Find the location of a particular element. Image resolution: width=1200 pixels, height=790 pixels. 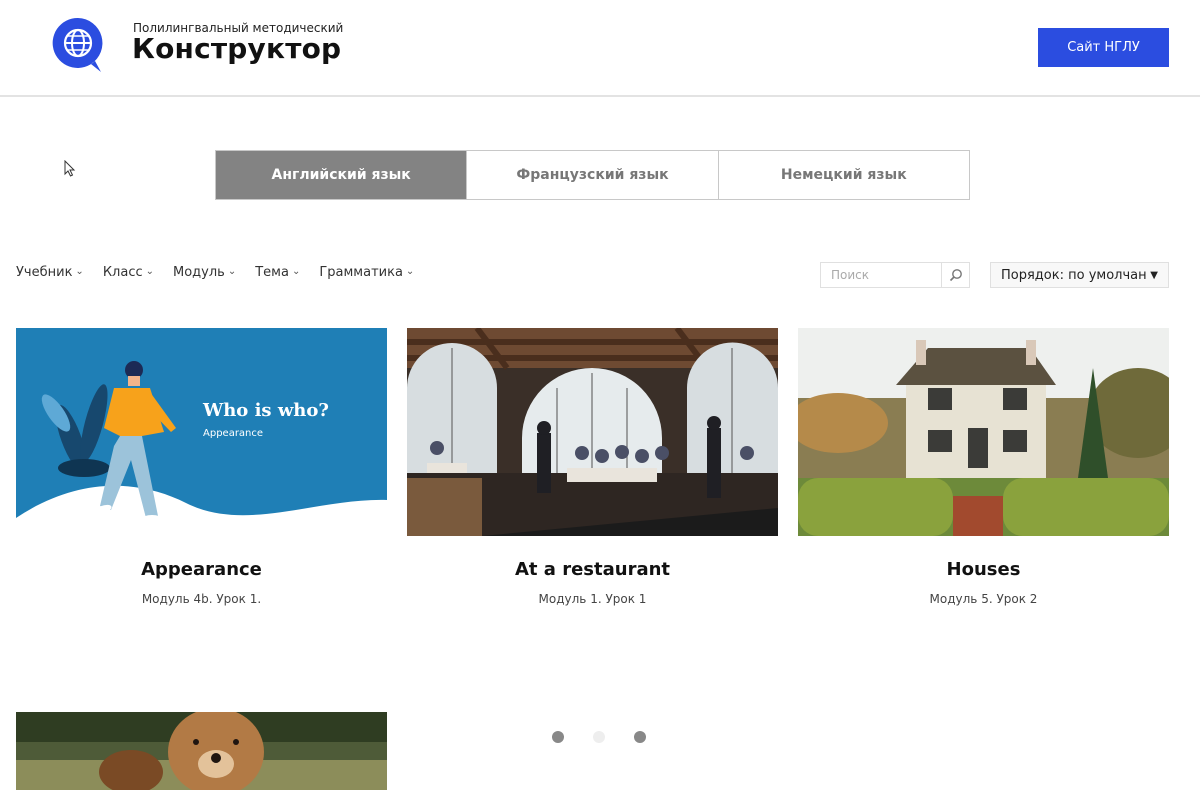

search-button is located at coordinates (955, 275).